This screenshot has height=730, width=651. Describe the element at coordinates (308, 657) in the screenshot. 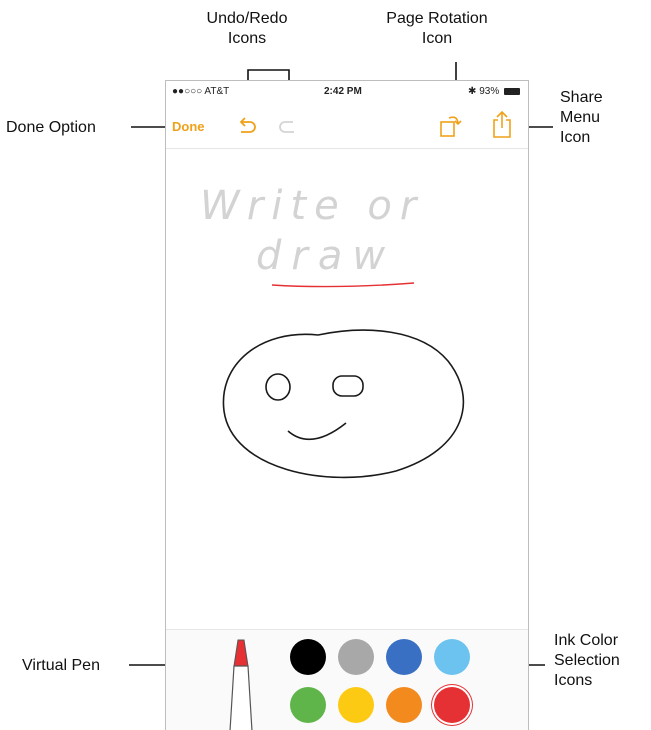

I see `ink-color-black` at that location.